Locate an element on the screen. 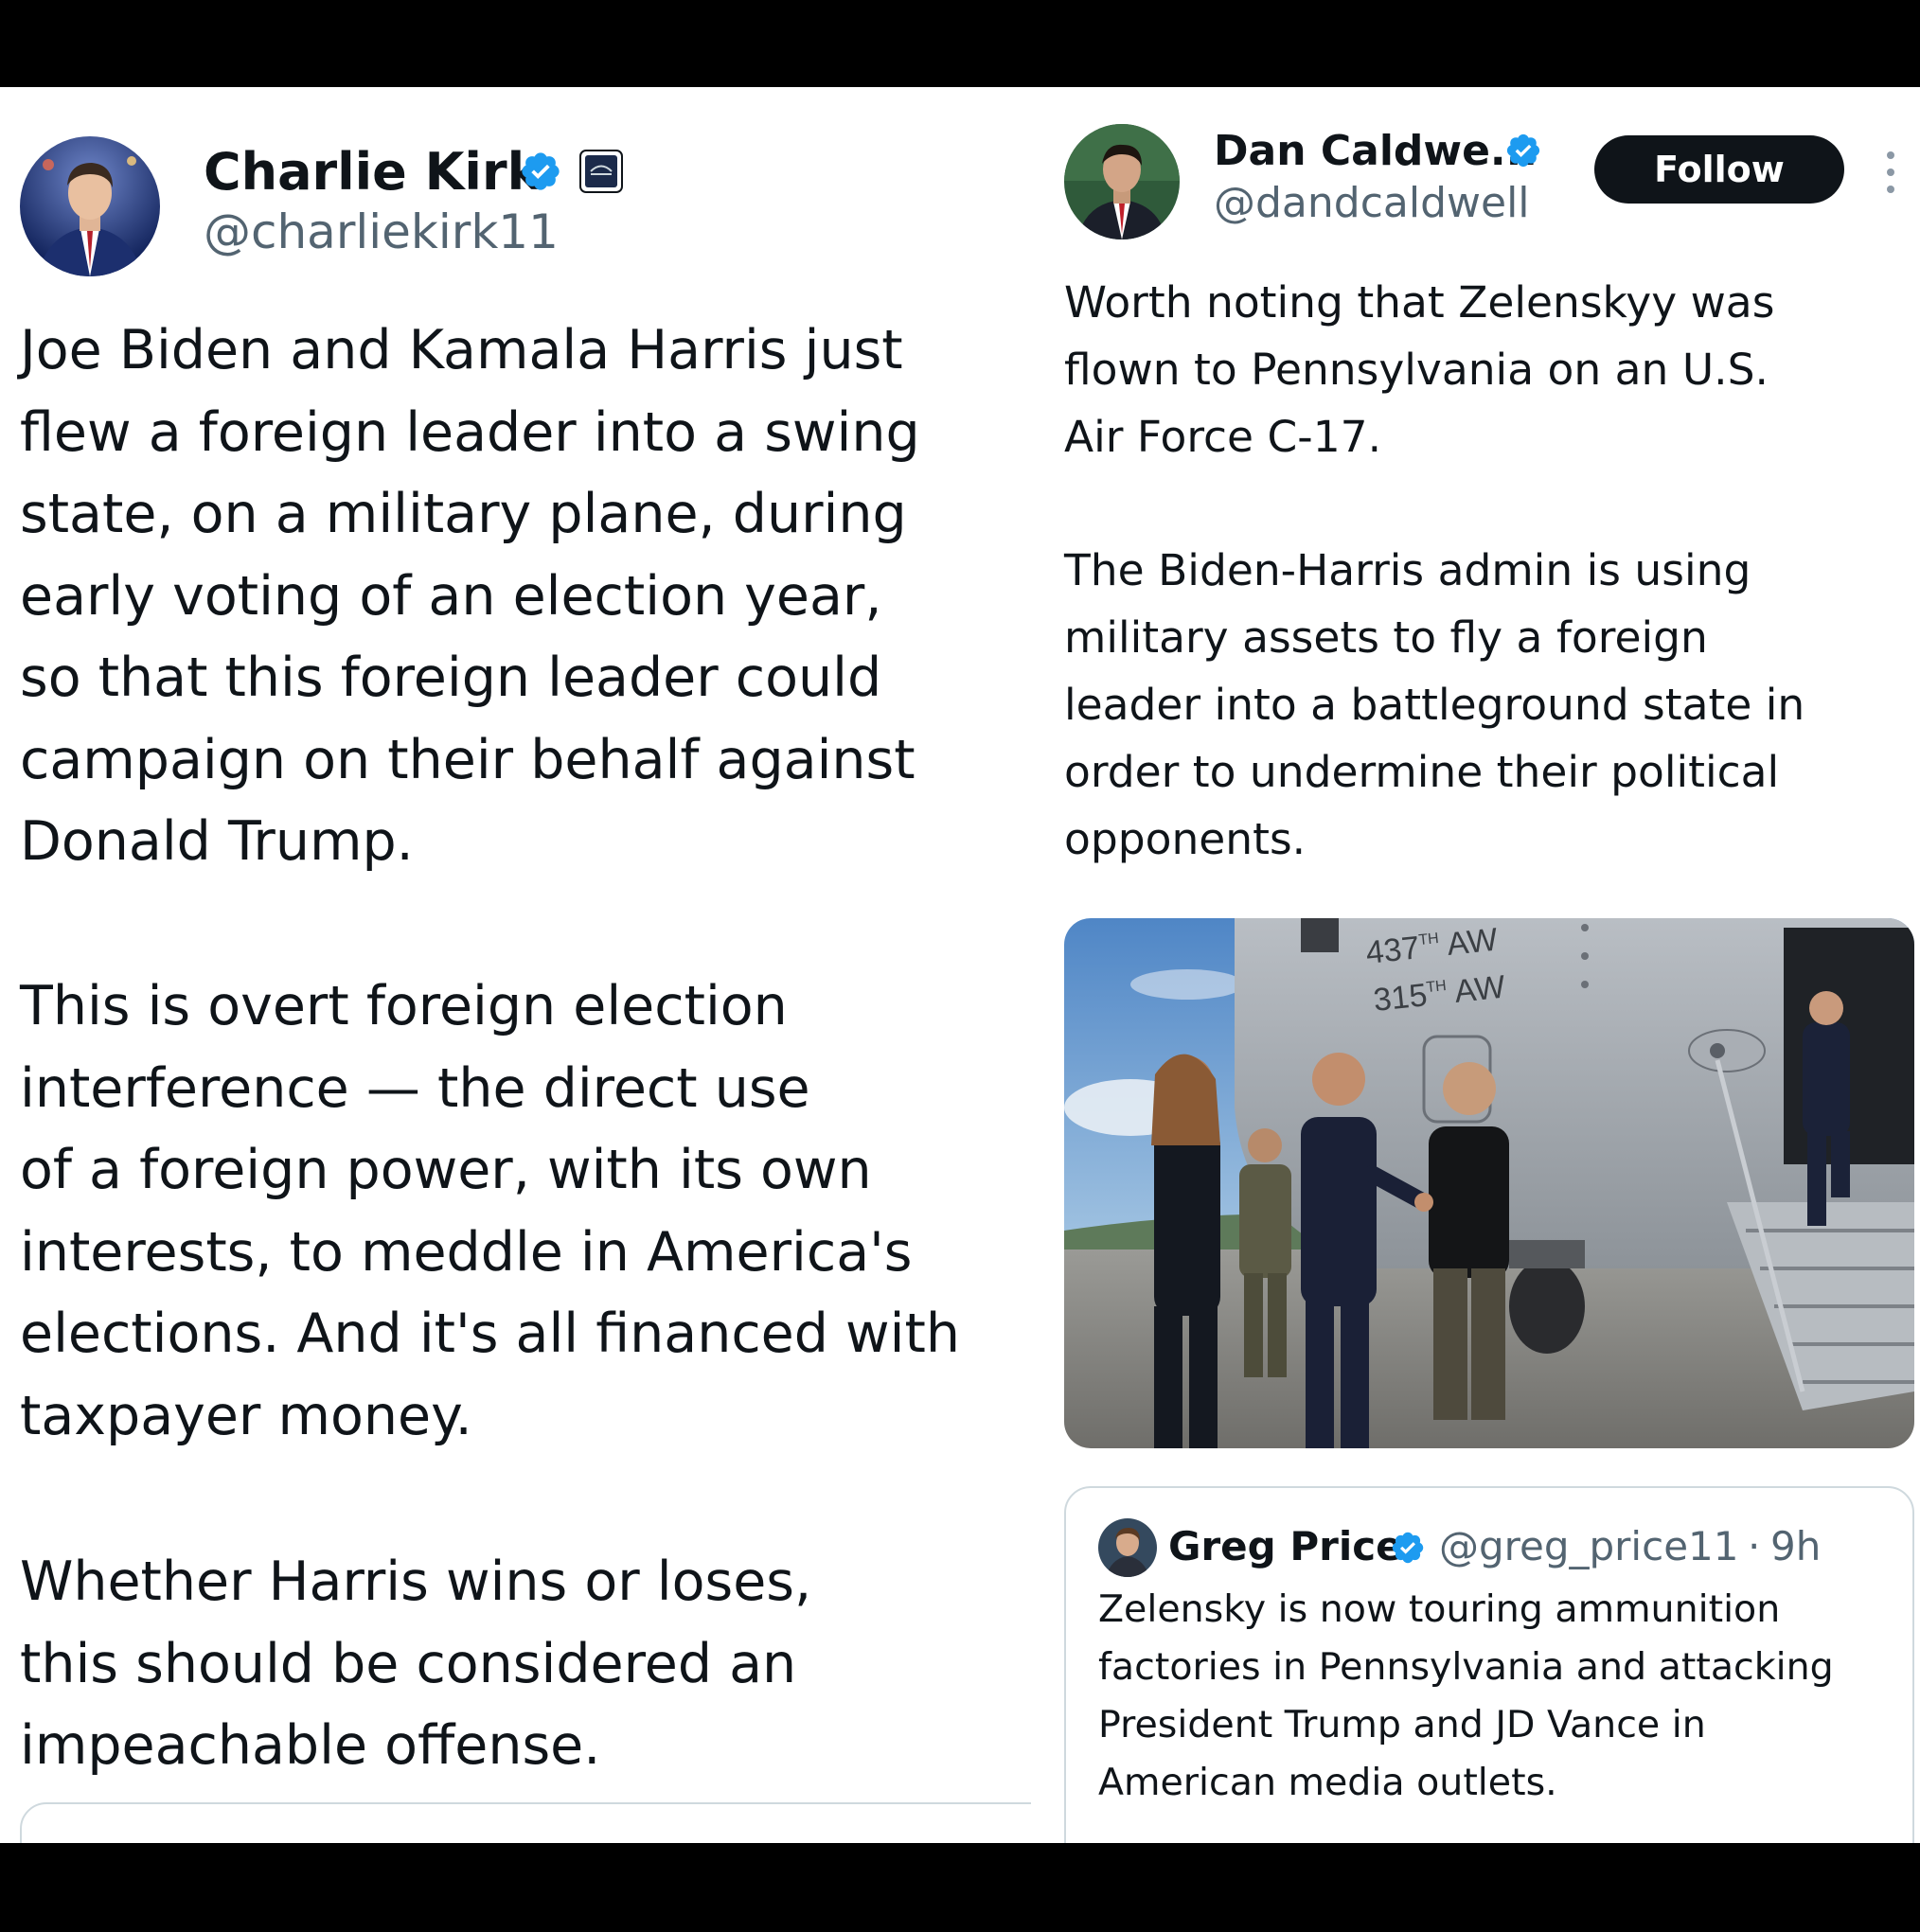 The height and width of the screenshot is (1932, 1920). fuselage-unit-2: AW is located at coordinates (1479, 989).